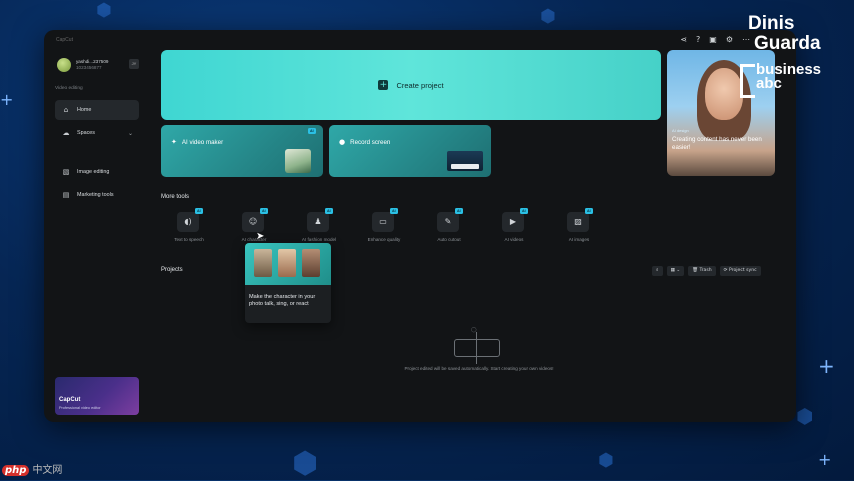 The height and width of the screenshot is (481, 854). What do you see at coordinates (253, 222) in the screenshot?
I see `character-icon: ☺` at bounding box center [253, 222].